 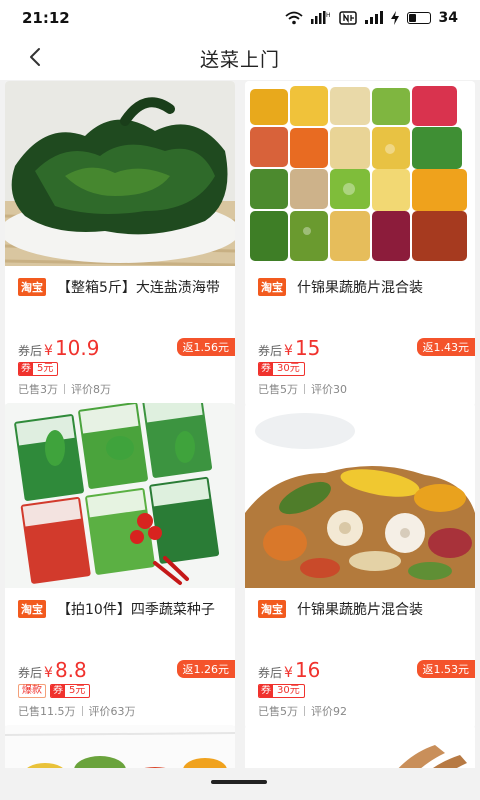 What do you see at coordinates (112, 711) in the screenshot?
I see `review-count: 评价63万` at bounding box center [112, 711].